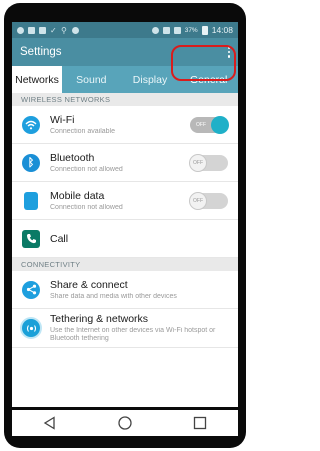 This screenshot has height=451, width=320. I want to click on section-header-connectivity: CONNECTIVITY, so click(125, 264).